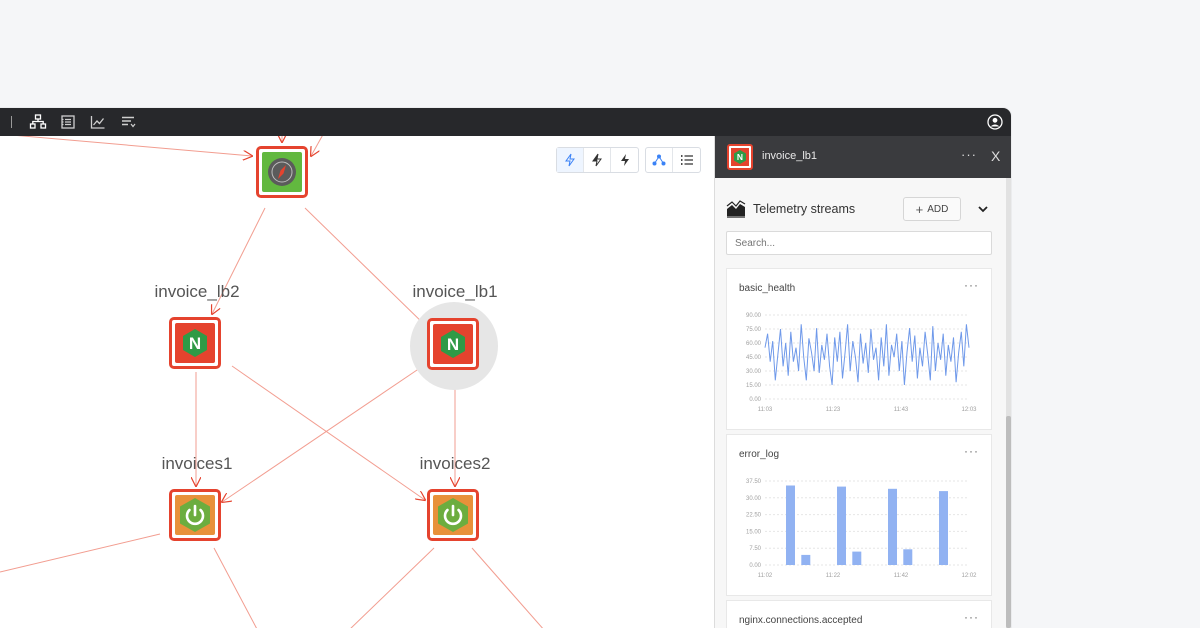  Describe the element at coordinates (983, 209) in the screenshot. I see `chevron-down-icon` at that location.